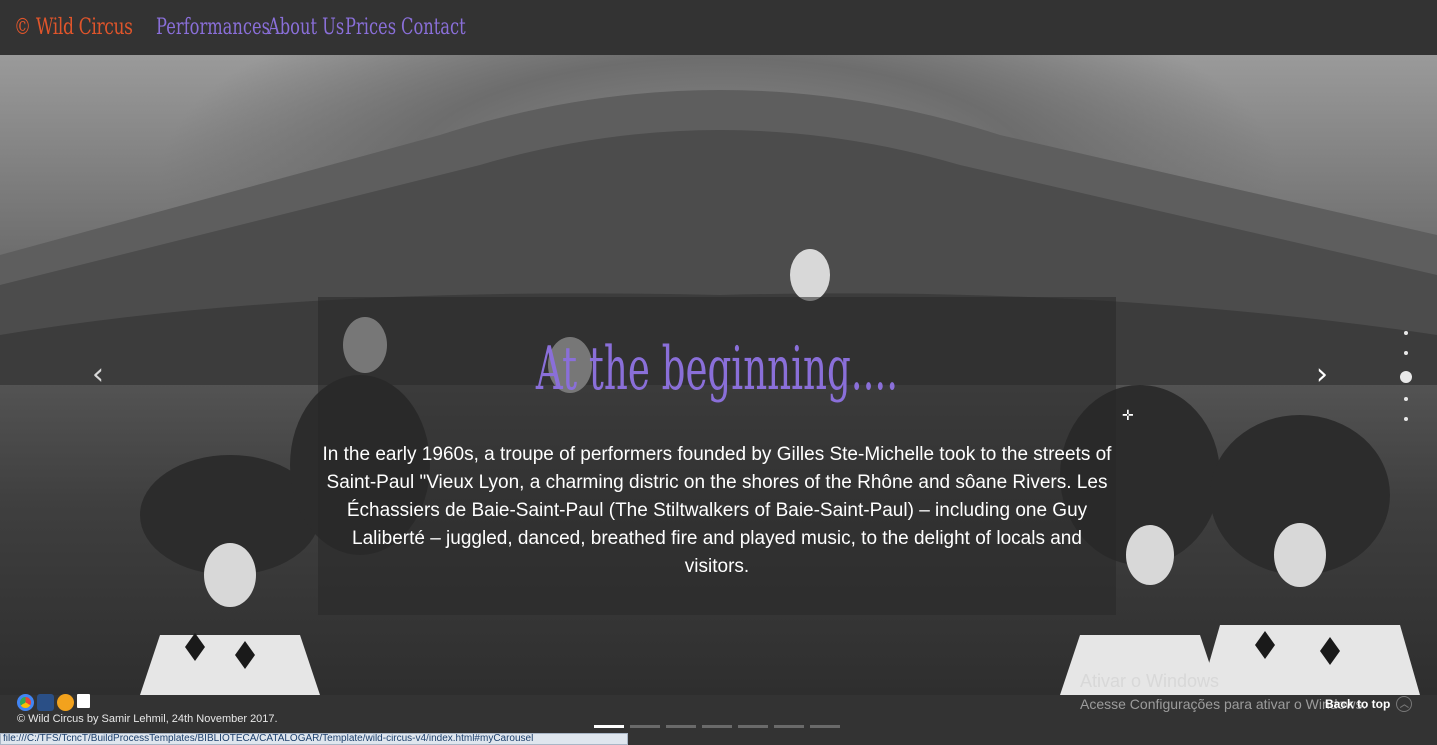 Image resolution: width=1437 pixels, height=745 pixels. Describe the element at coordinates (45, 702) in the screenshot. I see `app-grid-icon` at that location.